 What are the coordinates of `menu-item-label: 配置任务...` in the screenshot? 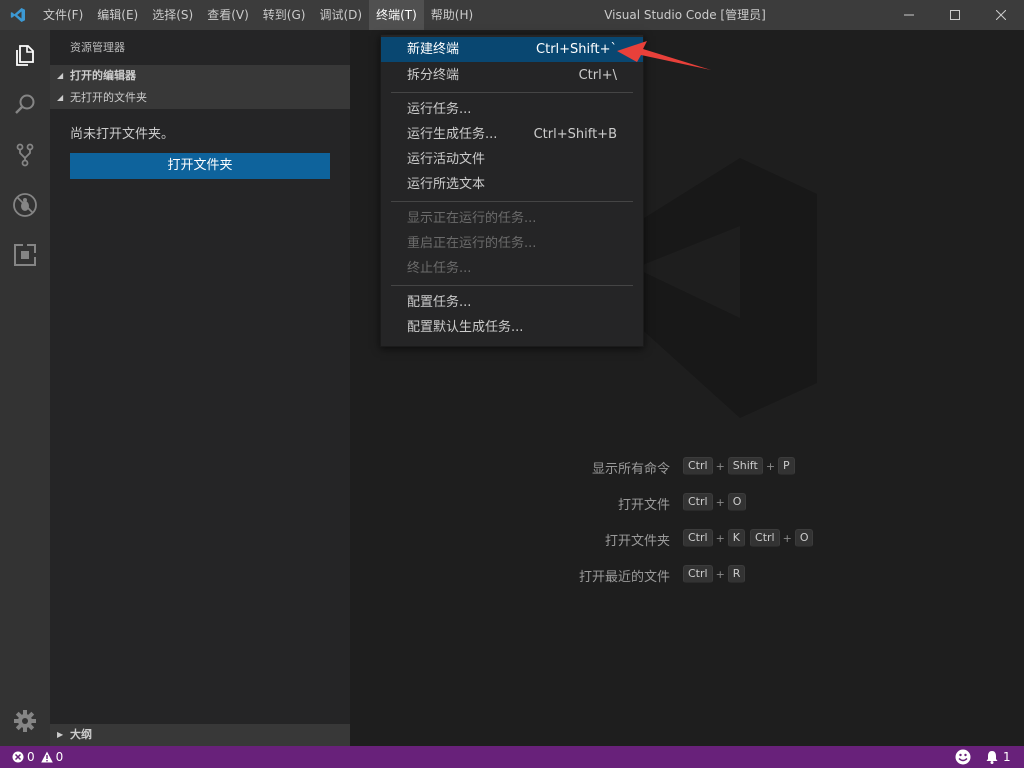 It's located at (439, 302).